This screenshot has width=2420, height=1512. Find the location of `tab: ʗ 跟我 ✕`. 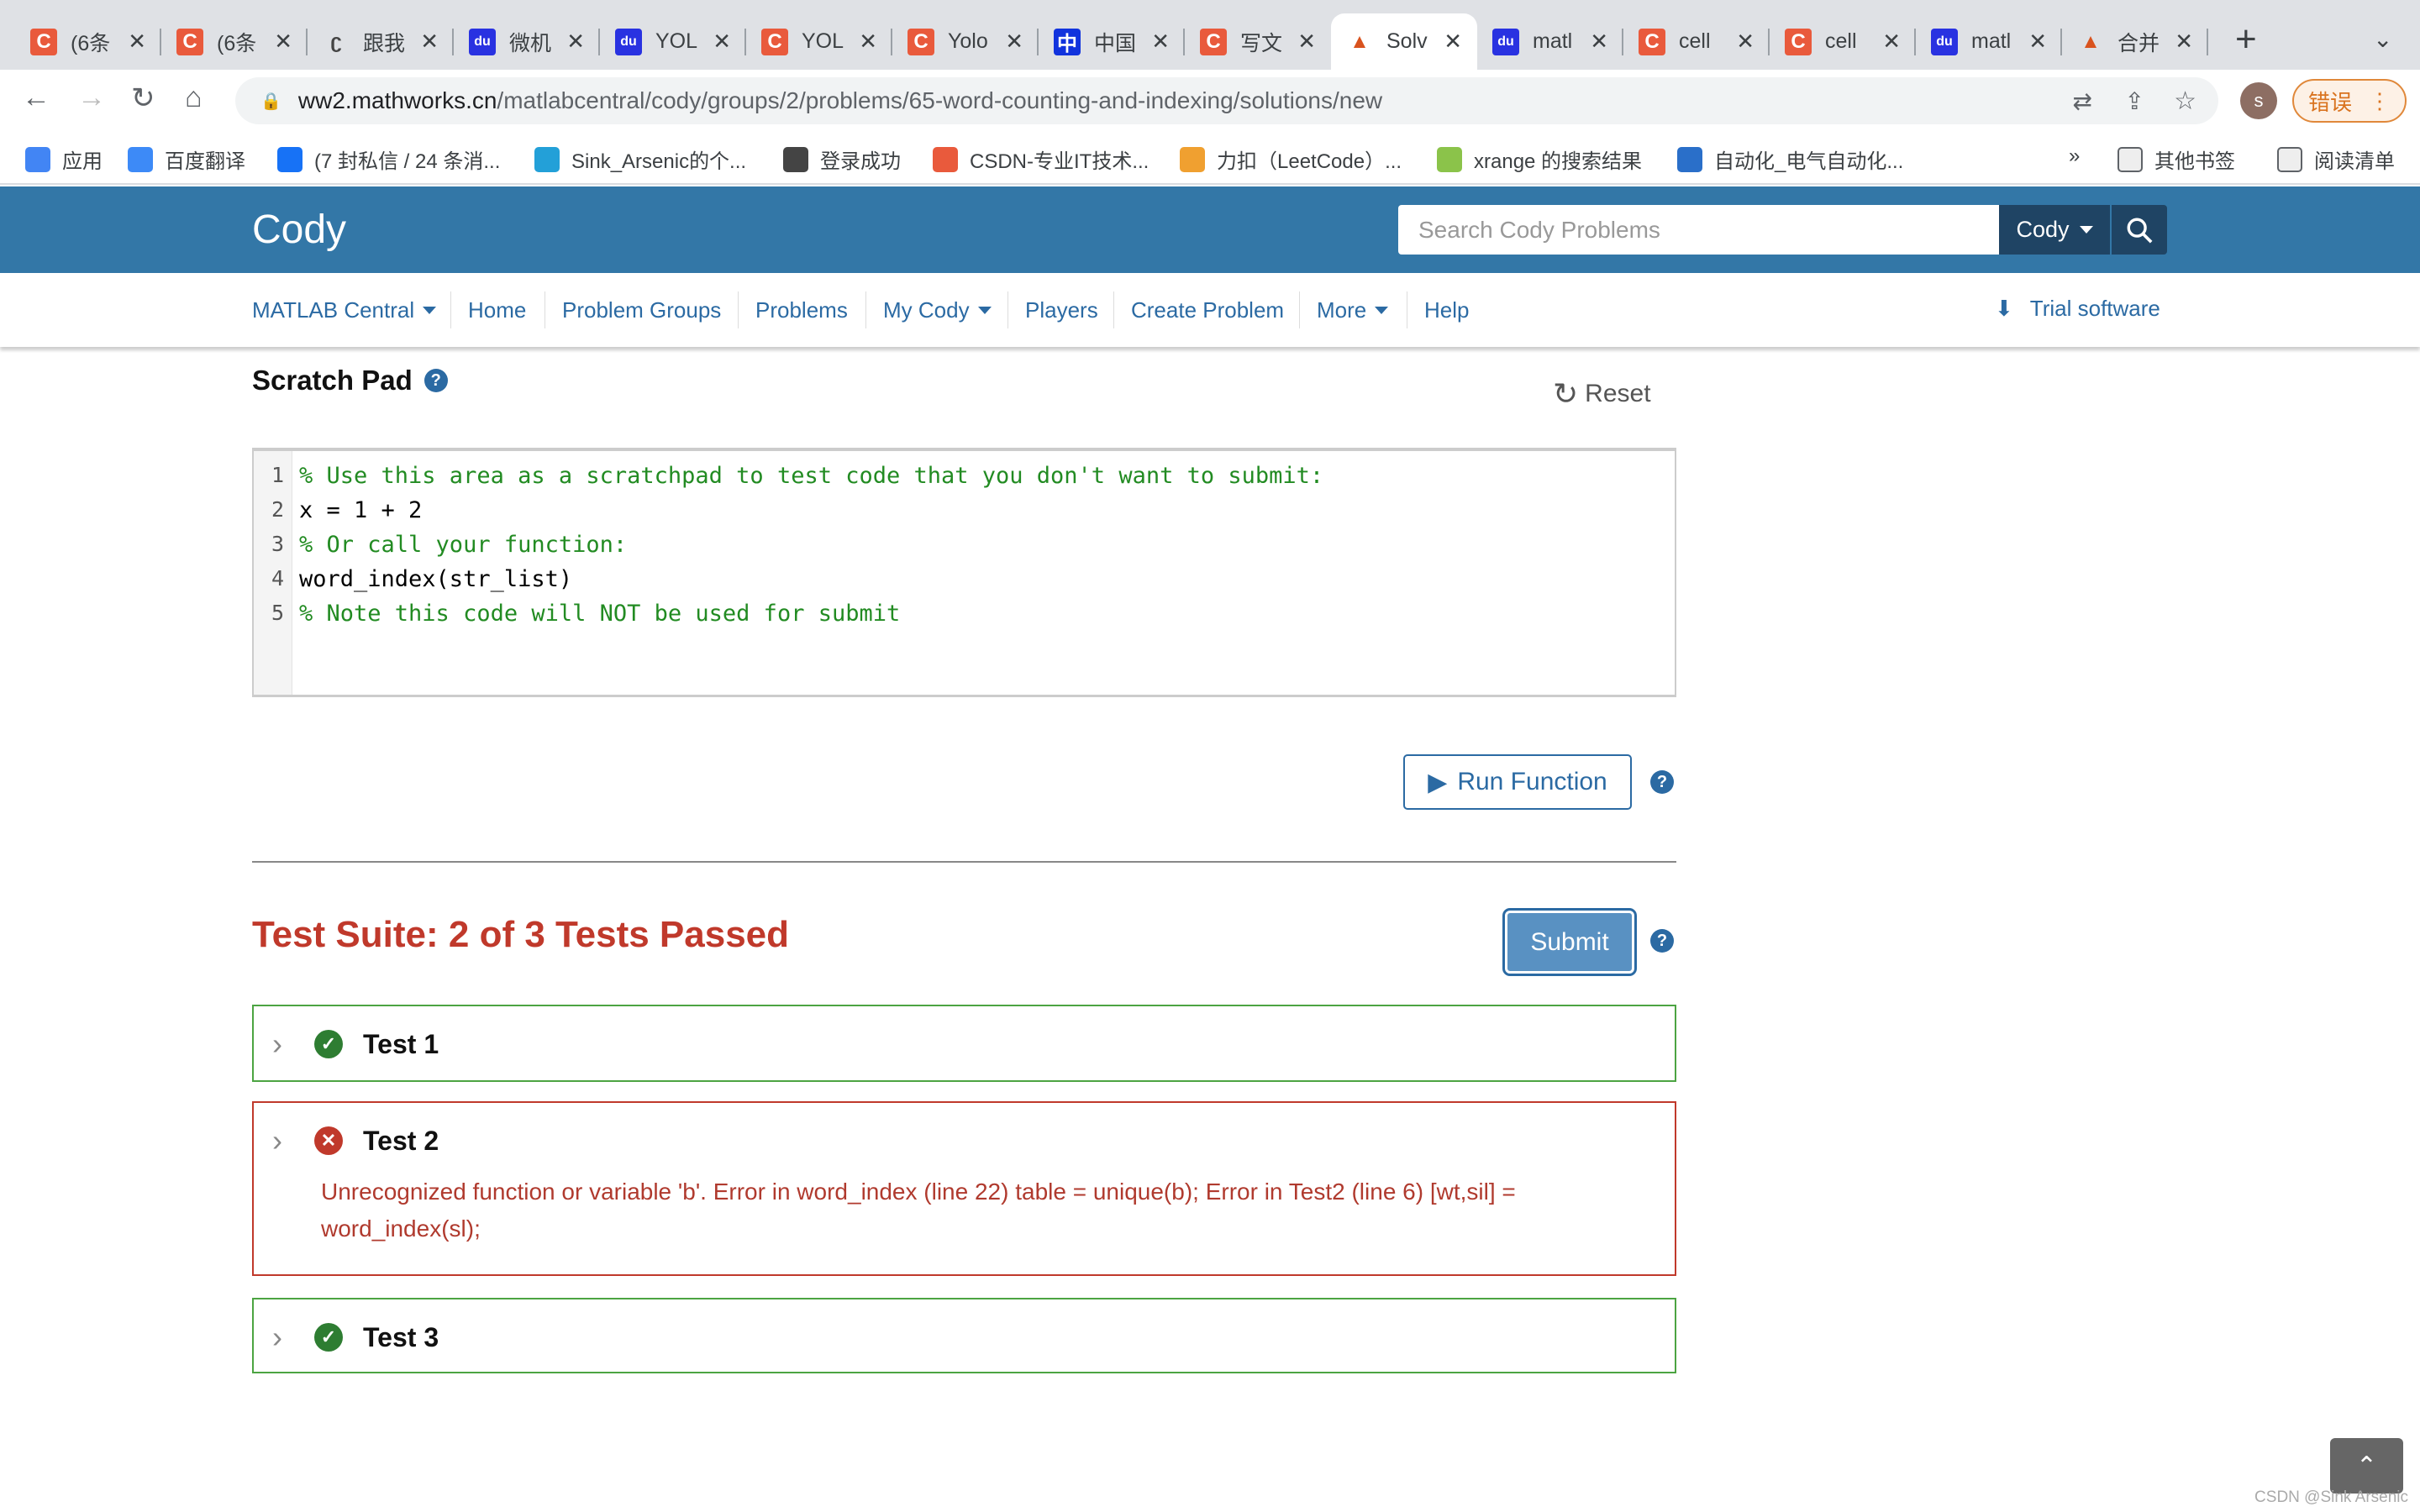

tab: ʗ 跟我 ✕ is located at coordinates (381, 41).